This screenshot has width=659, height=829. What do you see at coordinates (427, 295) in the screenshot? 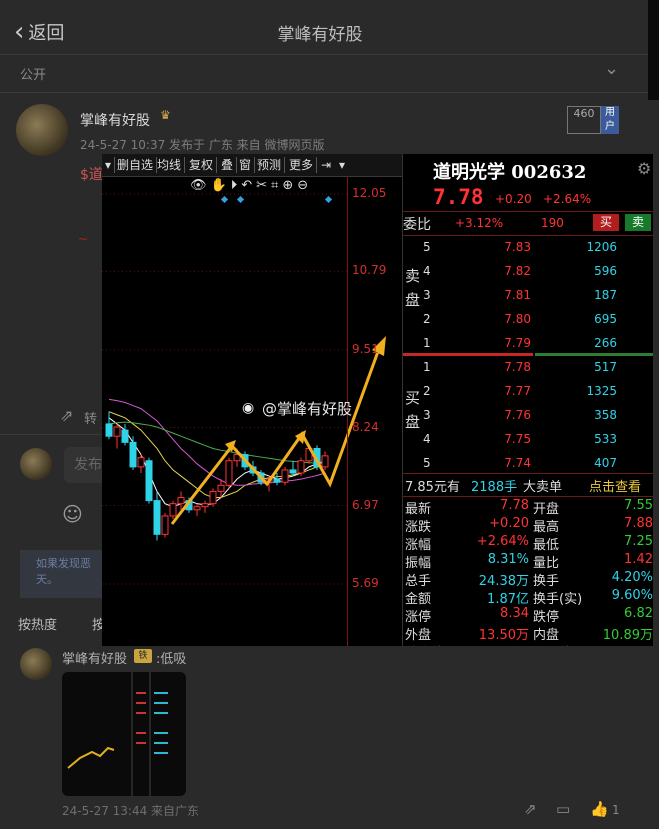
I see `order-level: 3` at bounding box center [427, 295].